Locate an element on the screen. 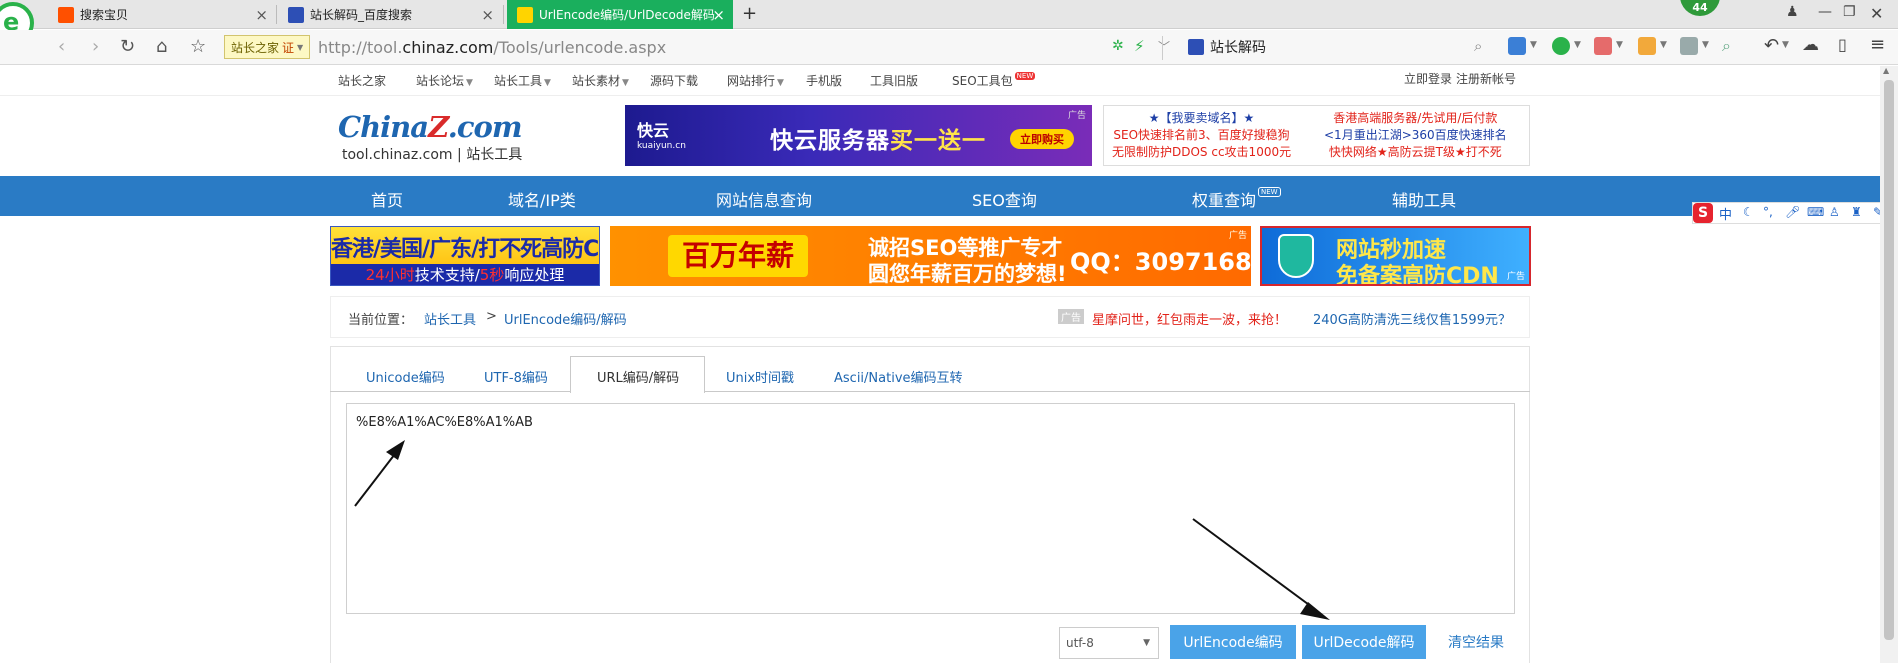 The height and width of the screenshot is (663, 1898). bookmark-star-icon: ☆ is located at coordinates (198, 46).